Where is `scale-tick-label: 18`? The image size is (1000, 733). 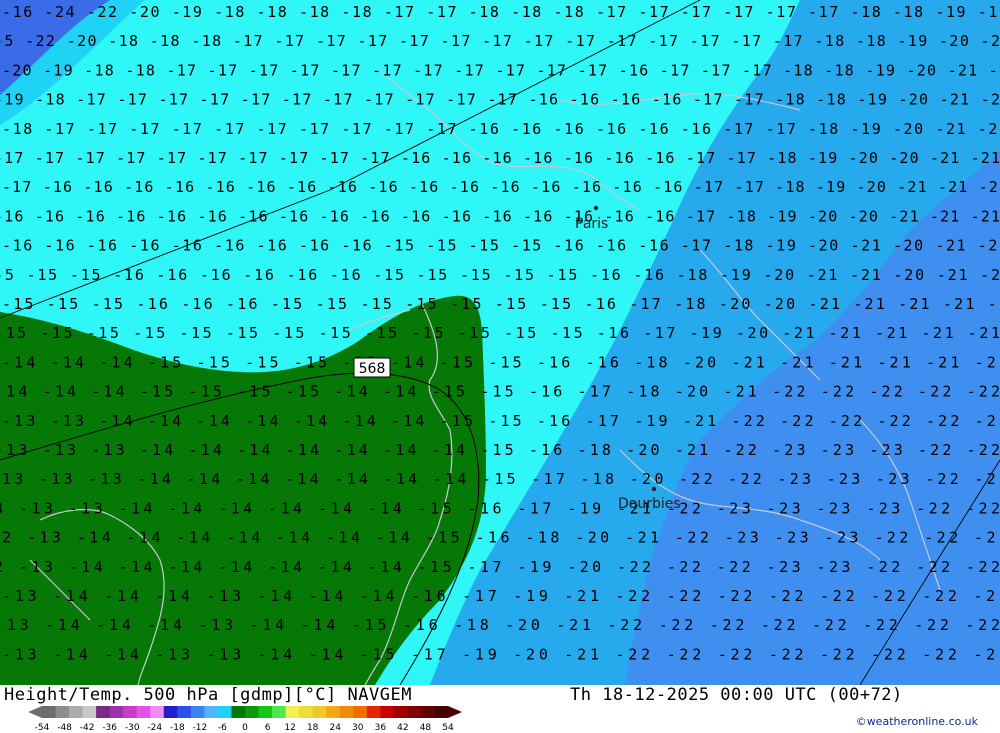
scale-tick-label: 18 is located at coordinates (313, 727).